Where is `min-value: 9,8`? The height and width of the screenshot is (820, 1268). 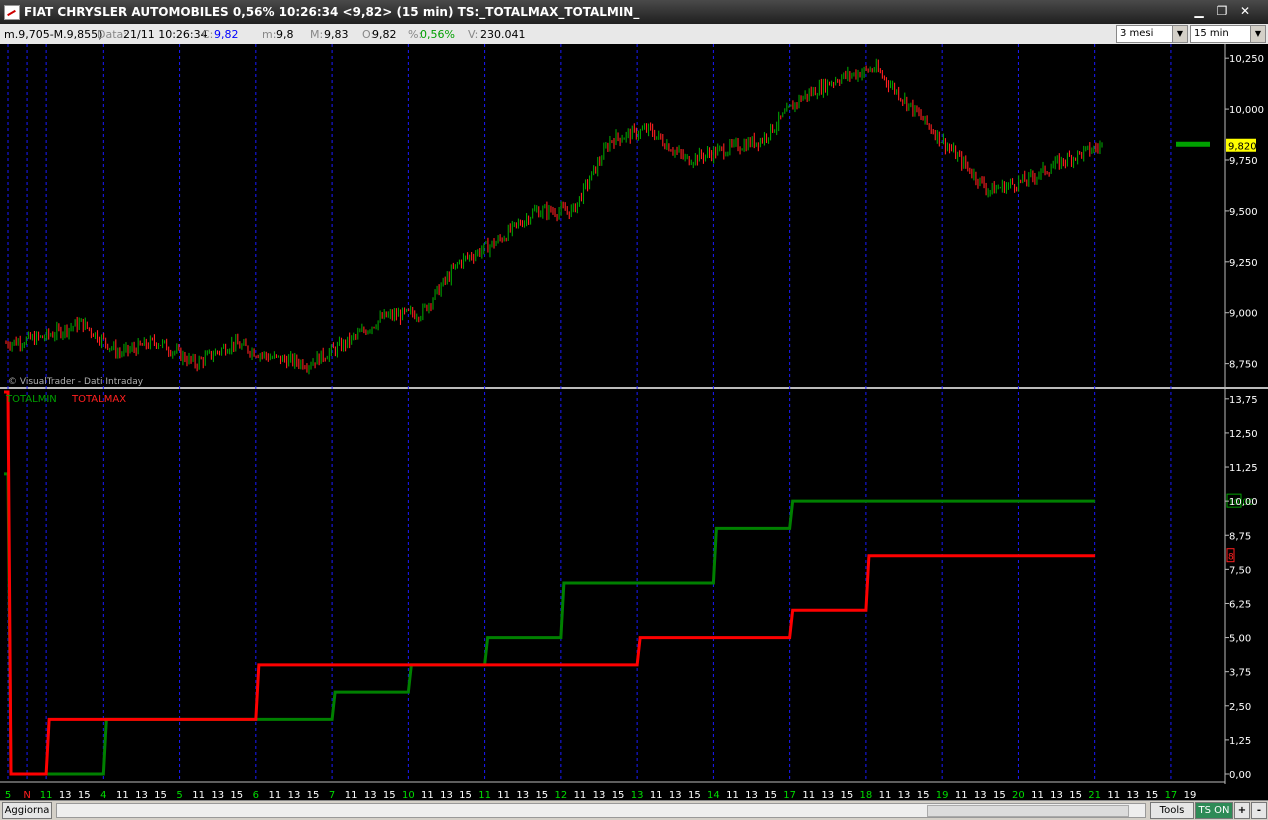 min-value: 9,8 is located at coordinates (285, 34).